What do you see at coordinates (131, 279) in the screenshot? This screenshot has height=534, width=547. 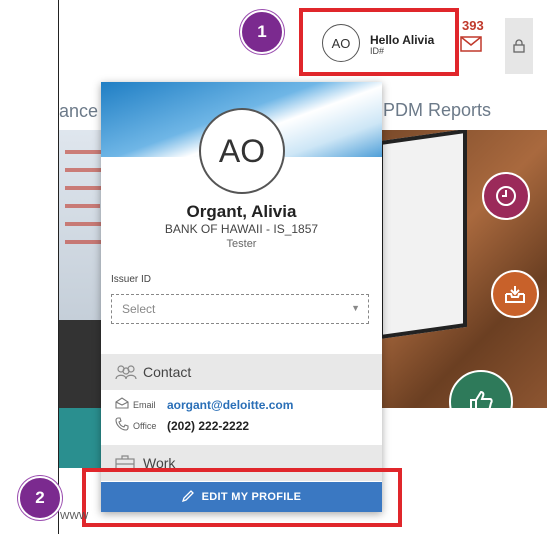 I see `issuer-id-label: Issuer ID` at bounding box center [131, 279].